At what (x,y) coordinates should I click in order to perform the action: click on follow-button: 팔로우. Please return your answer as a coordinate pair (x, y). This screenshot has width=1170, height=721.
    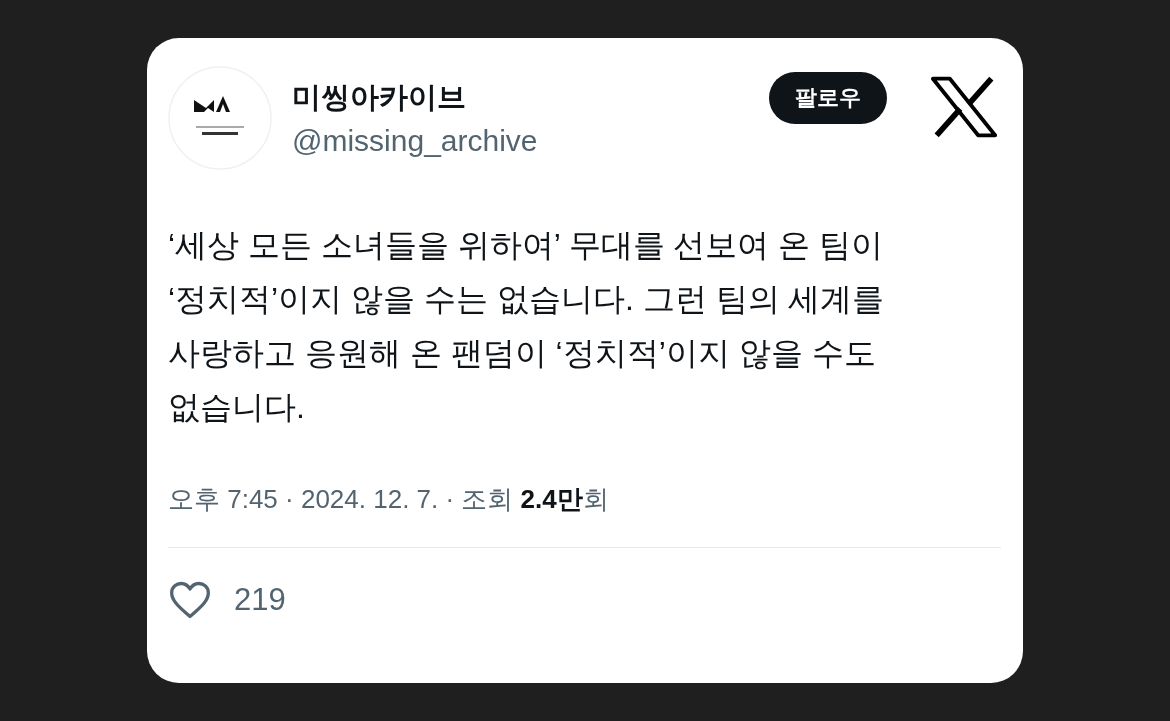
    Looking at the image, I should click on (828, 98).